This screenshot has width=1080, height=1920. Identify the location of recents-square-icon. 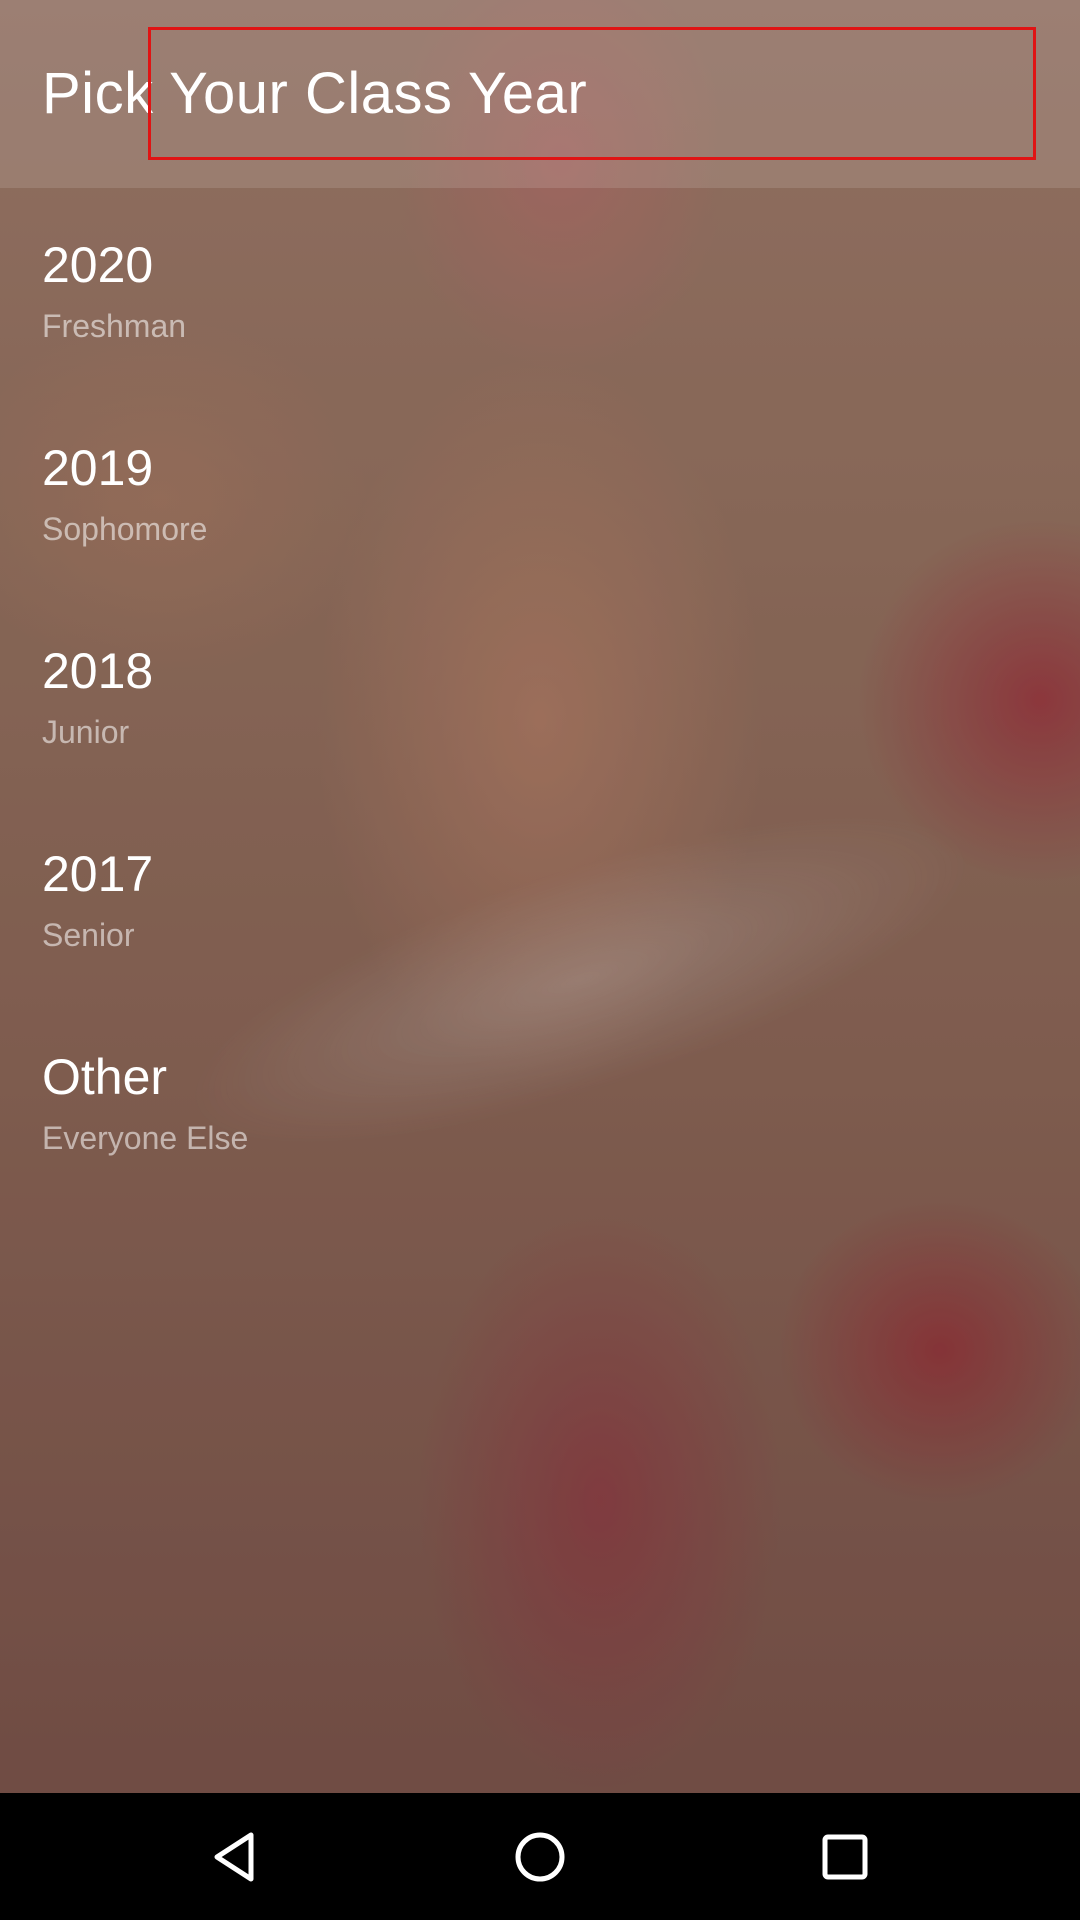
(845, 1856).